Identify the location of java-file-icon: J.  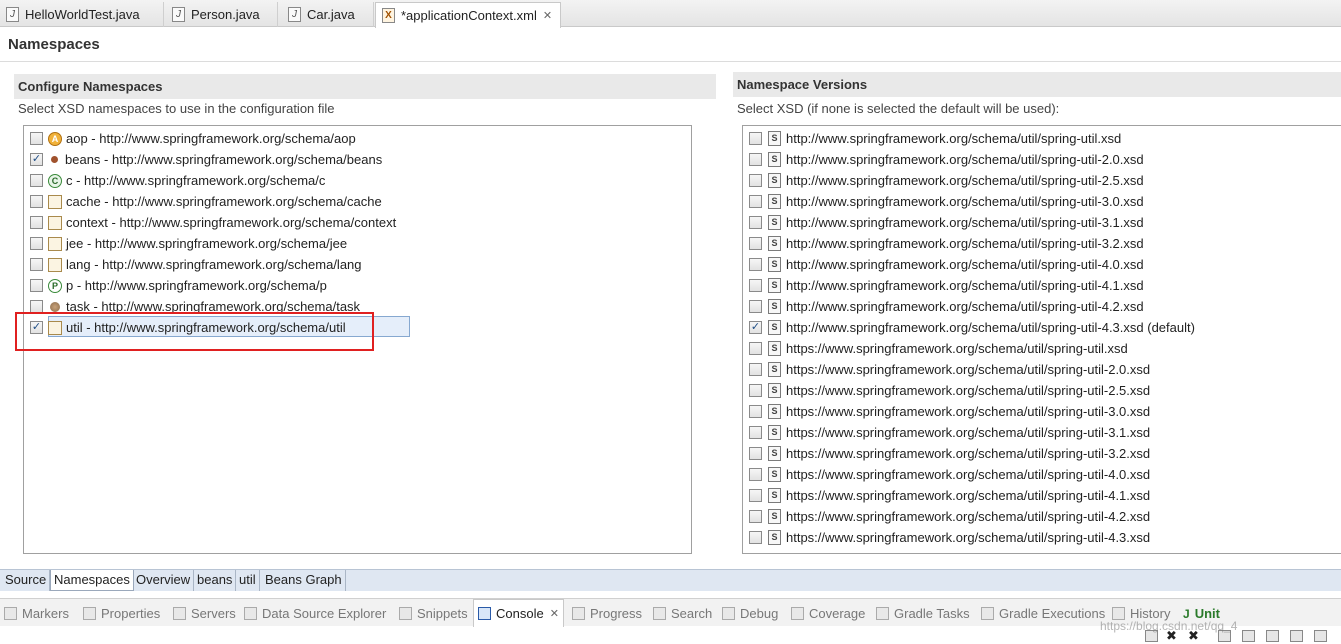
(294, 14).